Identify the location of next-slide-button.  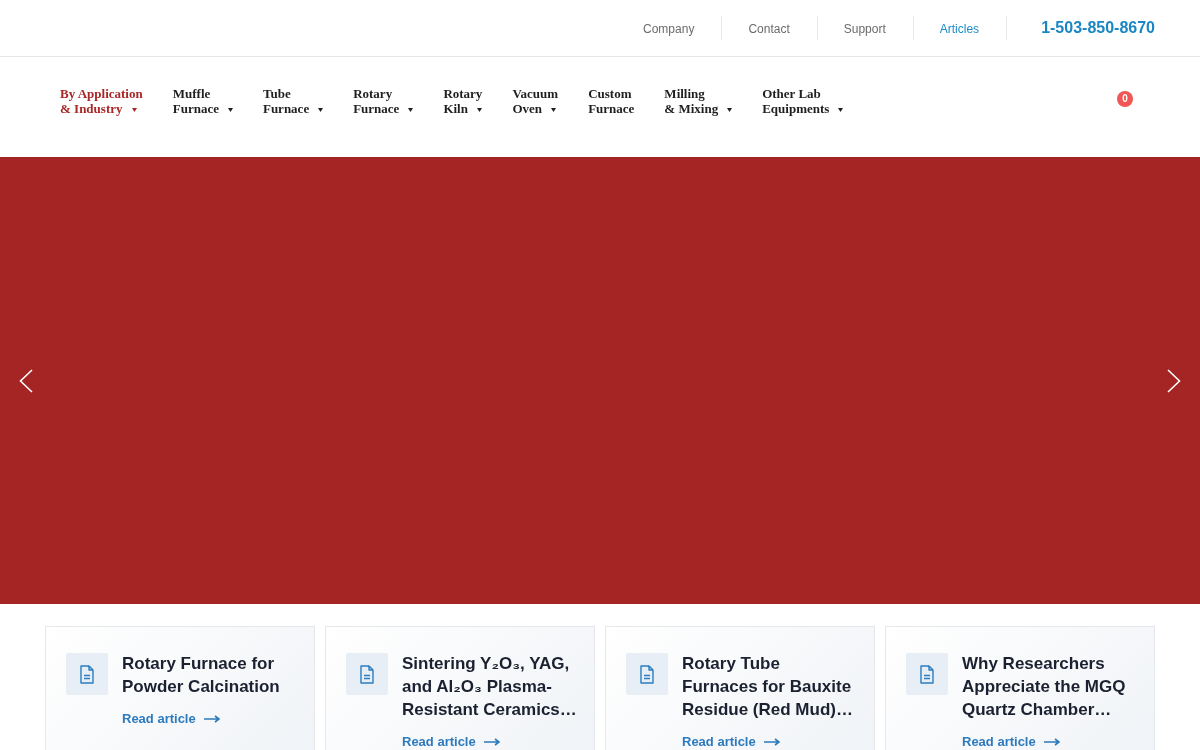
(1174, 381).